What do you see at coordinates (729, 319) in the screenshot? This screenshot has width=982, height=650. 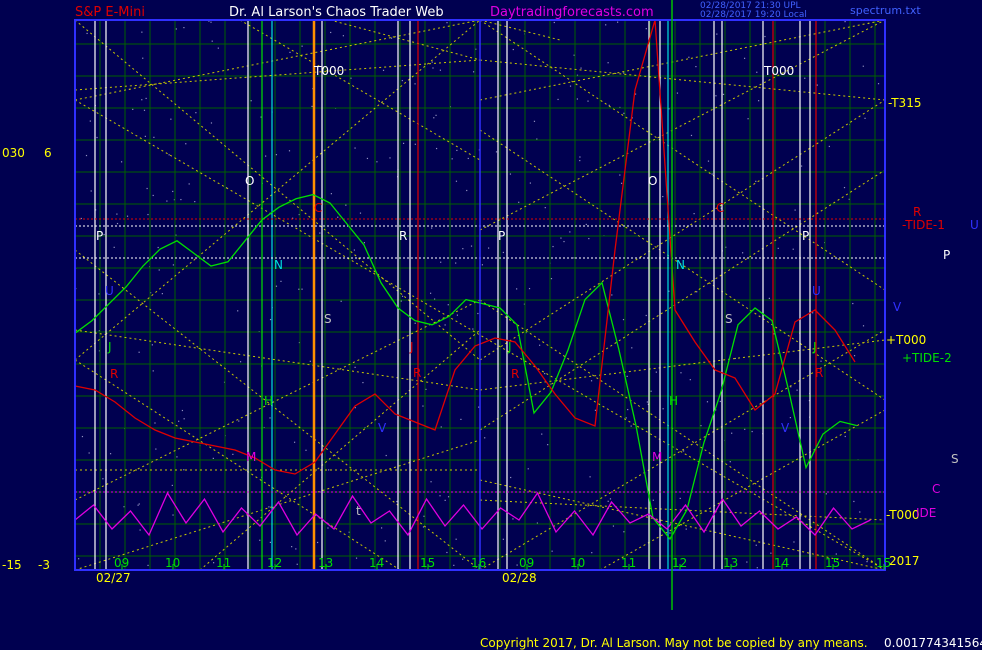 I see `grid-label-s2: S` at bounding box center [729, 319].